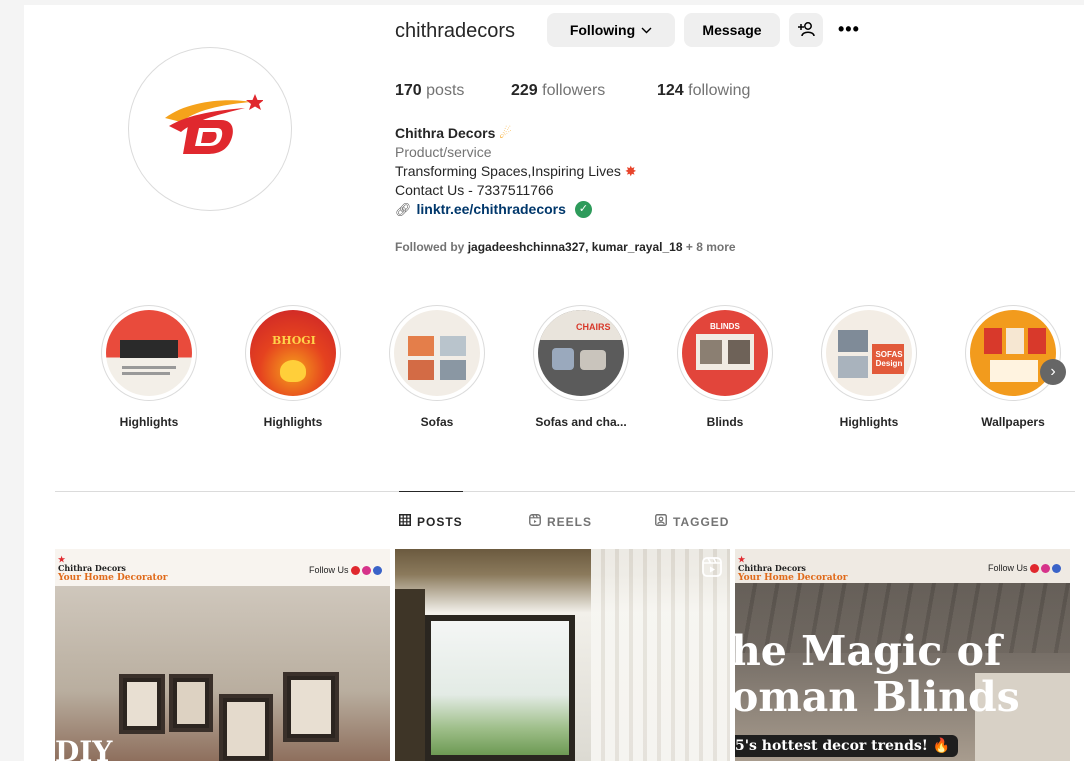 Image resolution: width=1084 pixels, height=761 pixels. I want to click on tab-tagged: TAGGED, so click(692, 521).